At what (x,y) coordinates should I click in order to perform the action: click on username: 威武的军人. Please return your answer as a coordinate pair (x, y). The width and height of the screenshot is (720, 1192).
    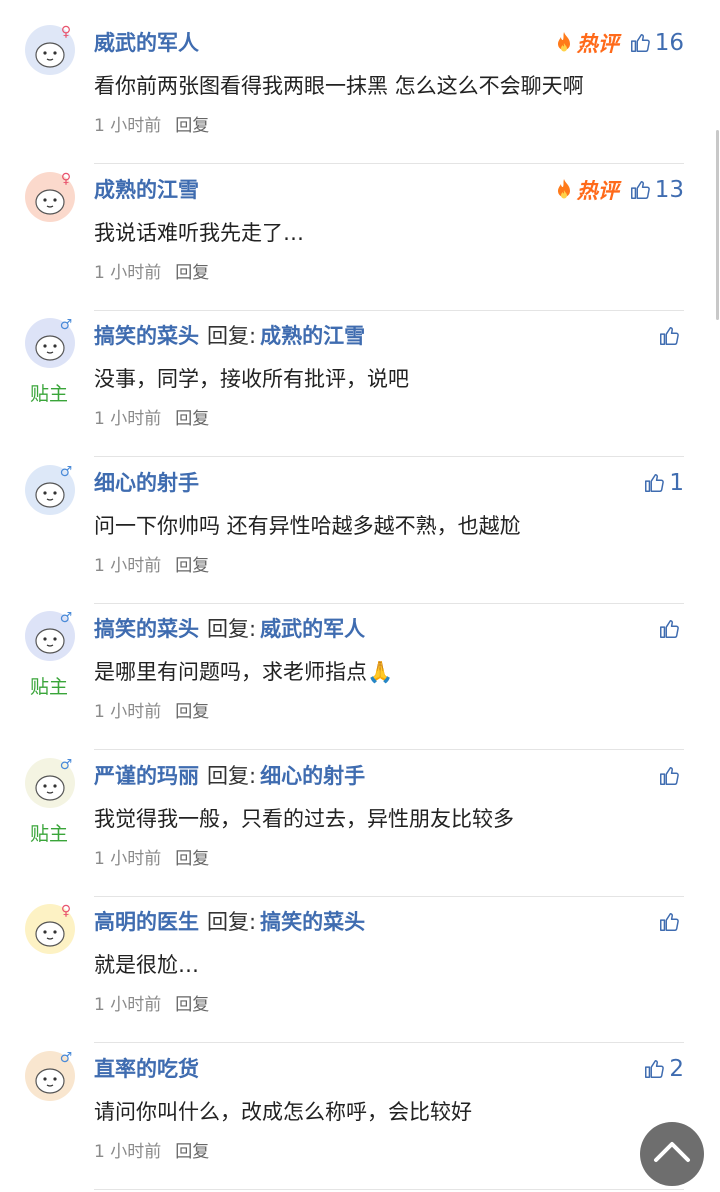
    Looking at the image, I should click on (146, 43).